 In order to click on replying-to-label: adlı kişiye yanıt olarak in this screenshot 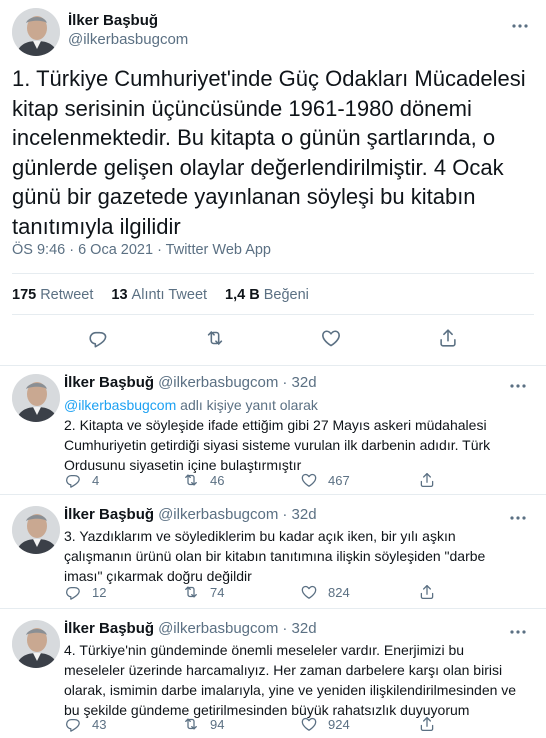, I will do `click(247, 405)`.